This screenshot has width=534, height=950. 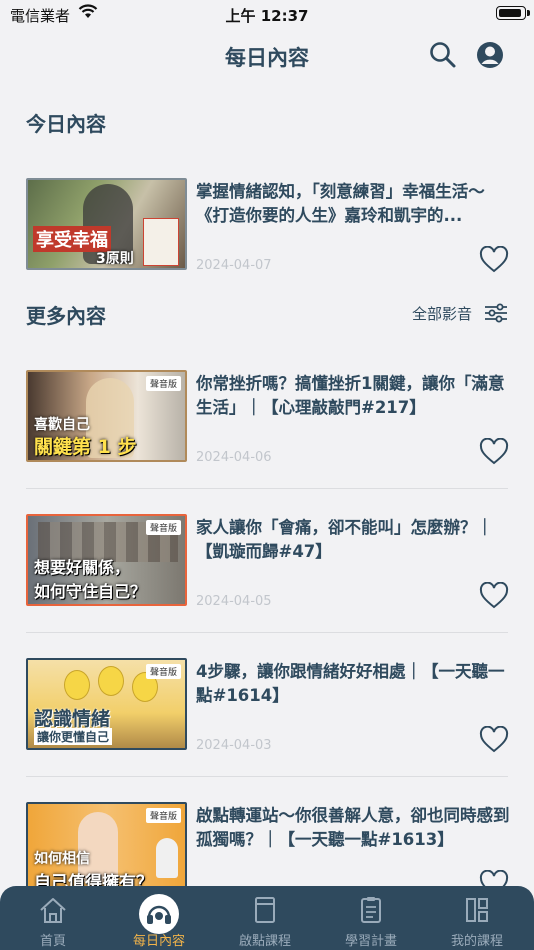 What do you see at coordinates (53, 910) in the screenshot?
I see `home-icon` at bounding box center [53, 910].